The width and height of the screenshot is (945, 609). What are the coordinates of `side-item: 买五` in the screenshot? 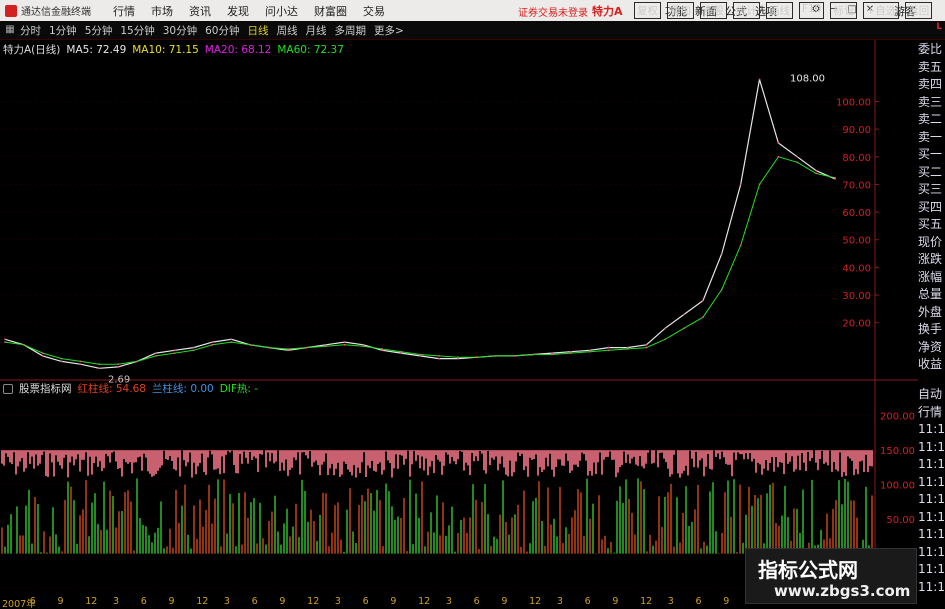 It's located at (931, 225).